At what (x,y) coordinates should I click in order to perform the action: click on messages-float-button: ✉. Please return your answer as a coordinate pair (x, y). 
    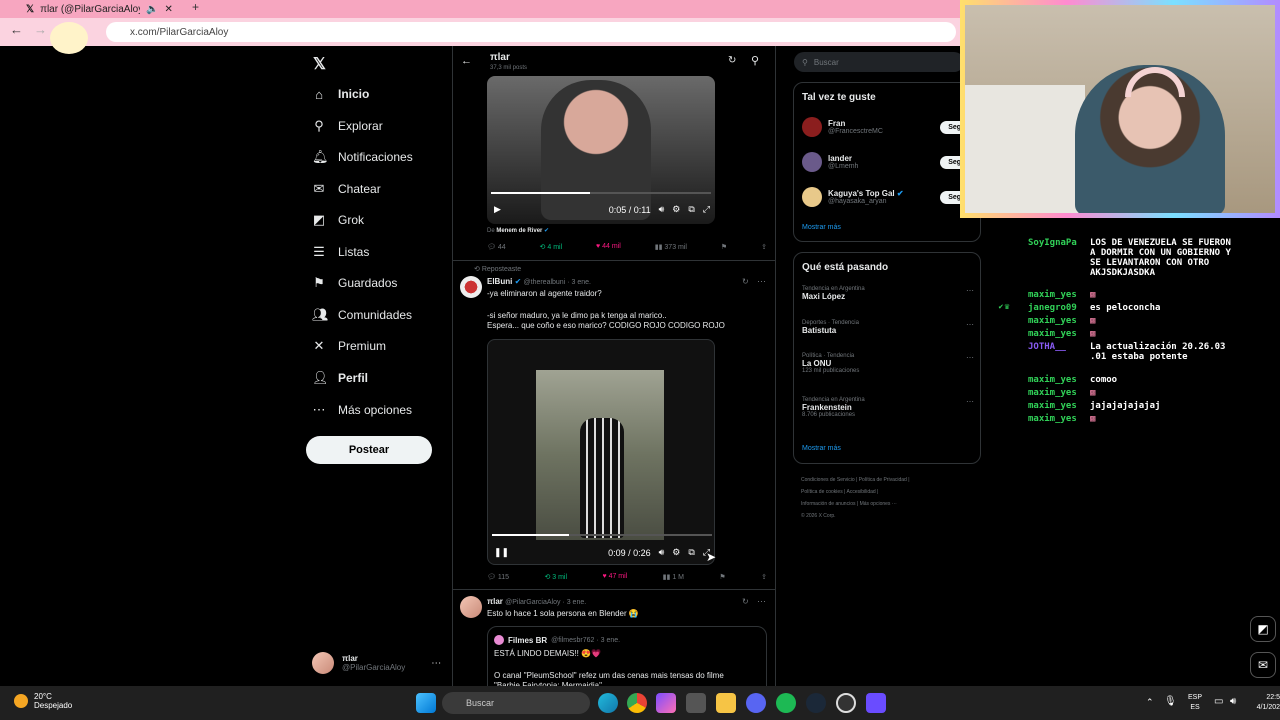
    Looking at the image, I should click on (1263, 665).